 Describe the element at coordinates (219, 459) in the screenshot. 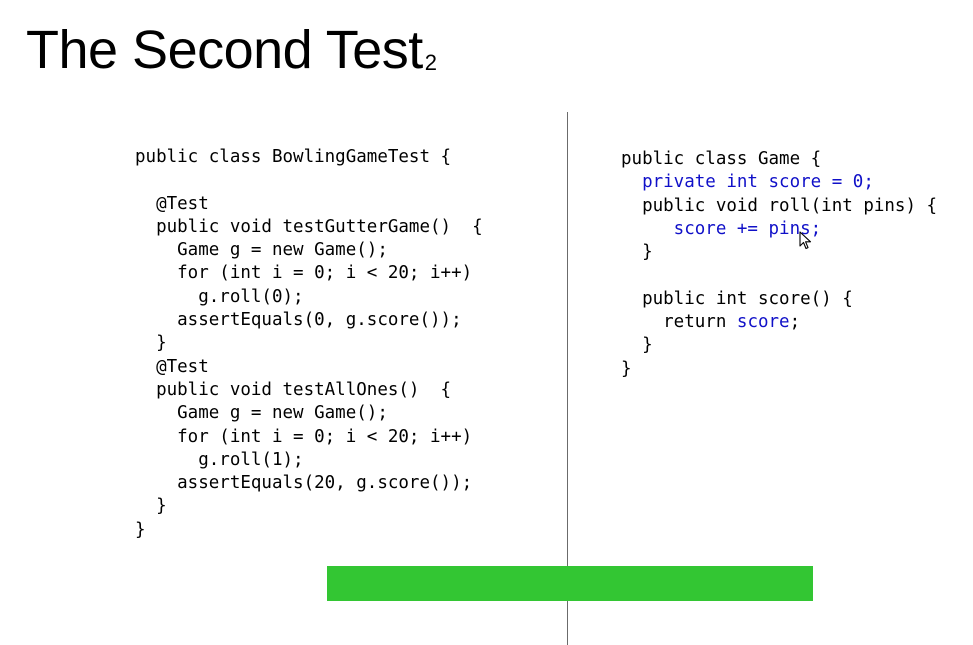

I see `code-line: g.roll(1);` at that location.